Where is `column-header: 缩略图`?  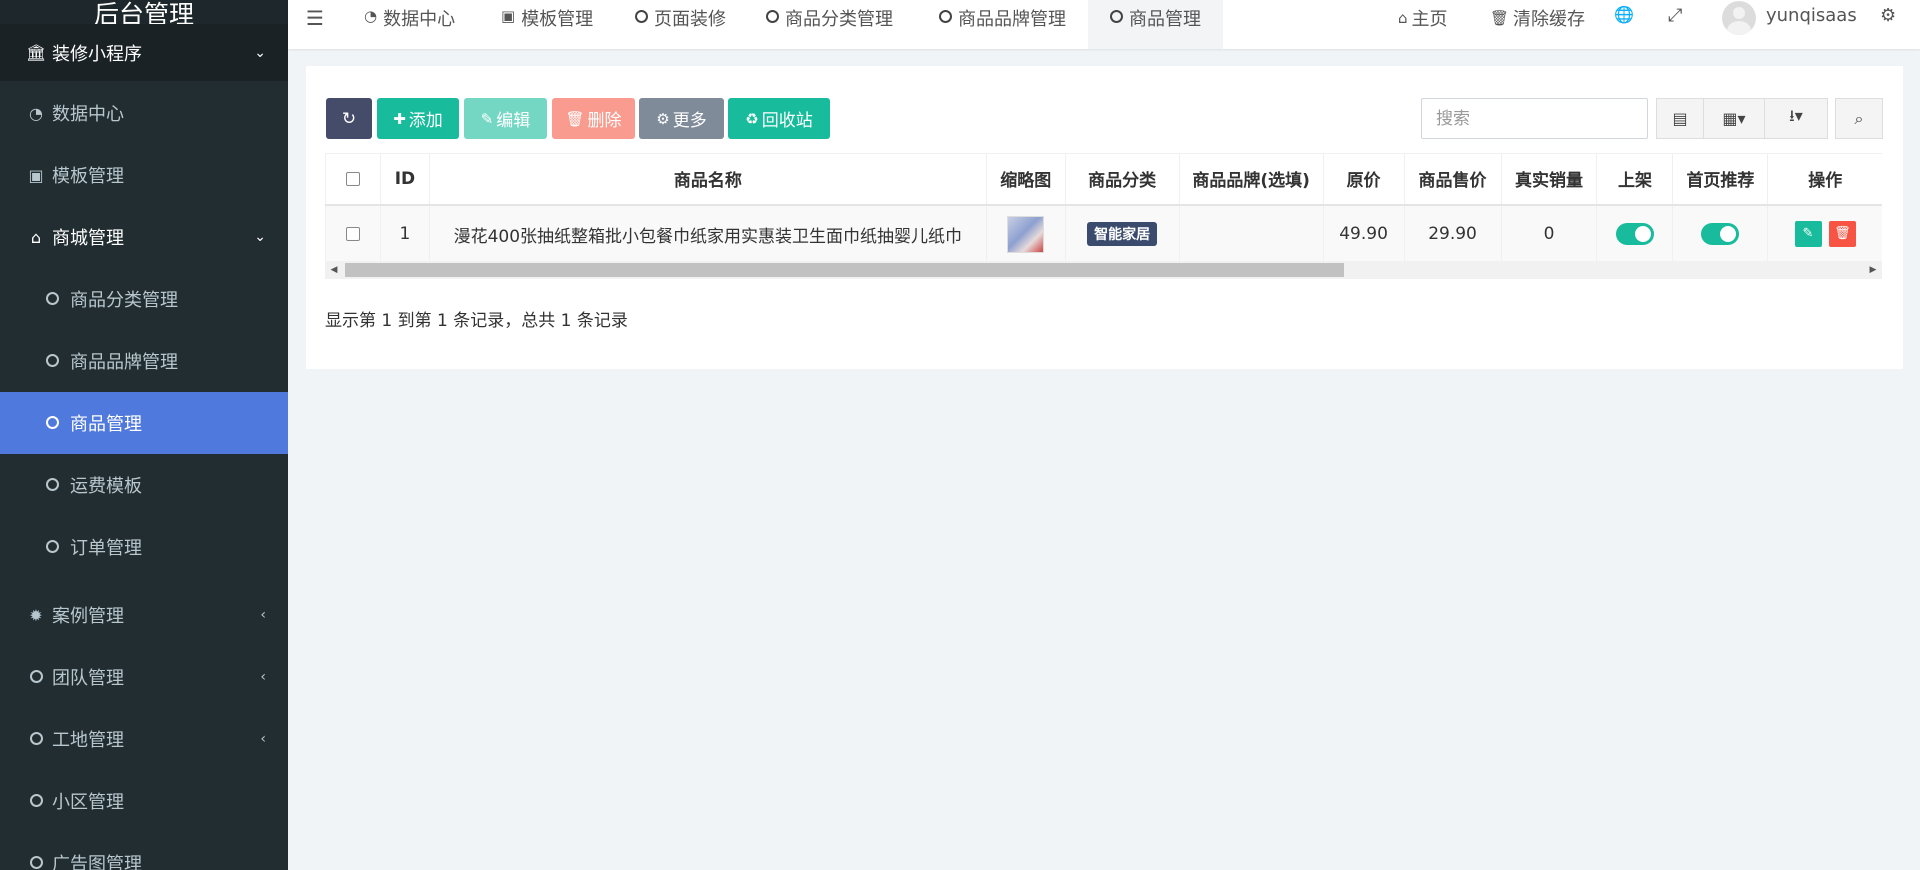 column-header: 缩略图 is located at coordinates (1025, 179).